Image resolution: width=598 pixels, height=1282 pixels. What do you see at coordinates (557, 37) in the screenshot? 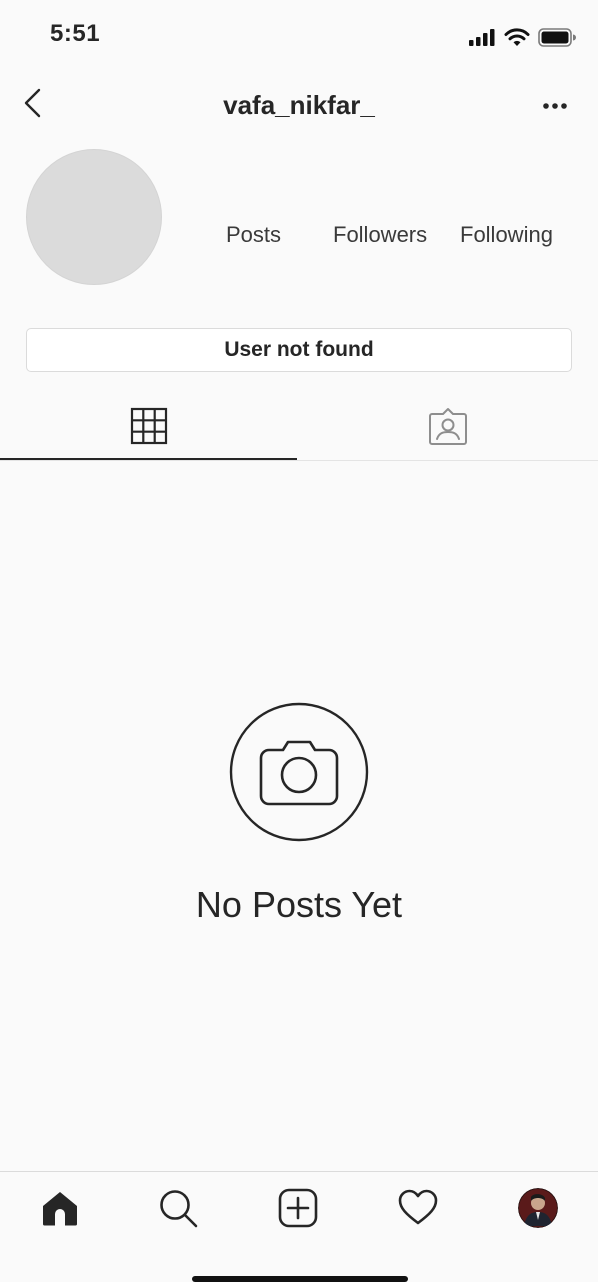
I see `battery-icon` at bounding box center [557, 37].